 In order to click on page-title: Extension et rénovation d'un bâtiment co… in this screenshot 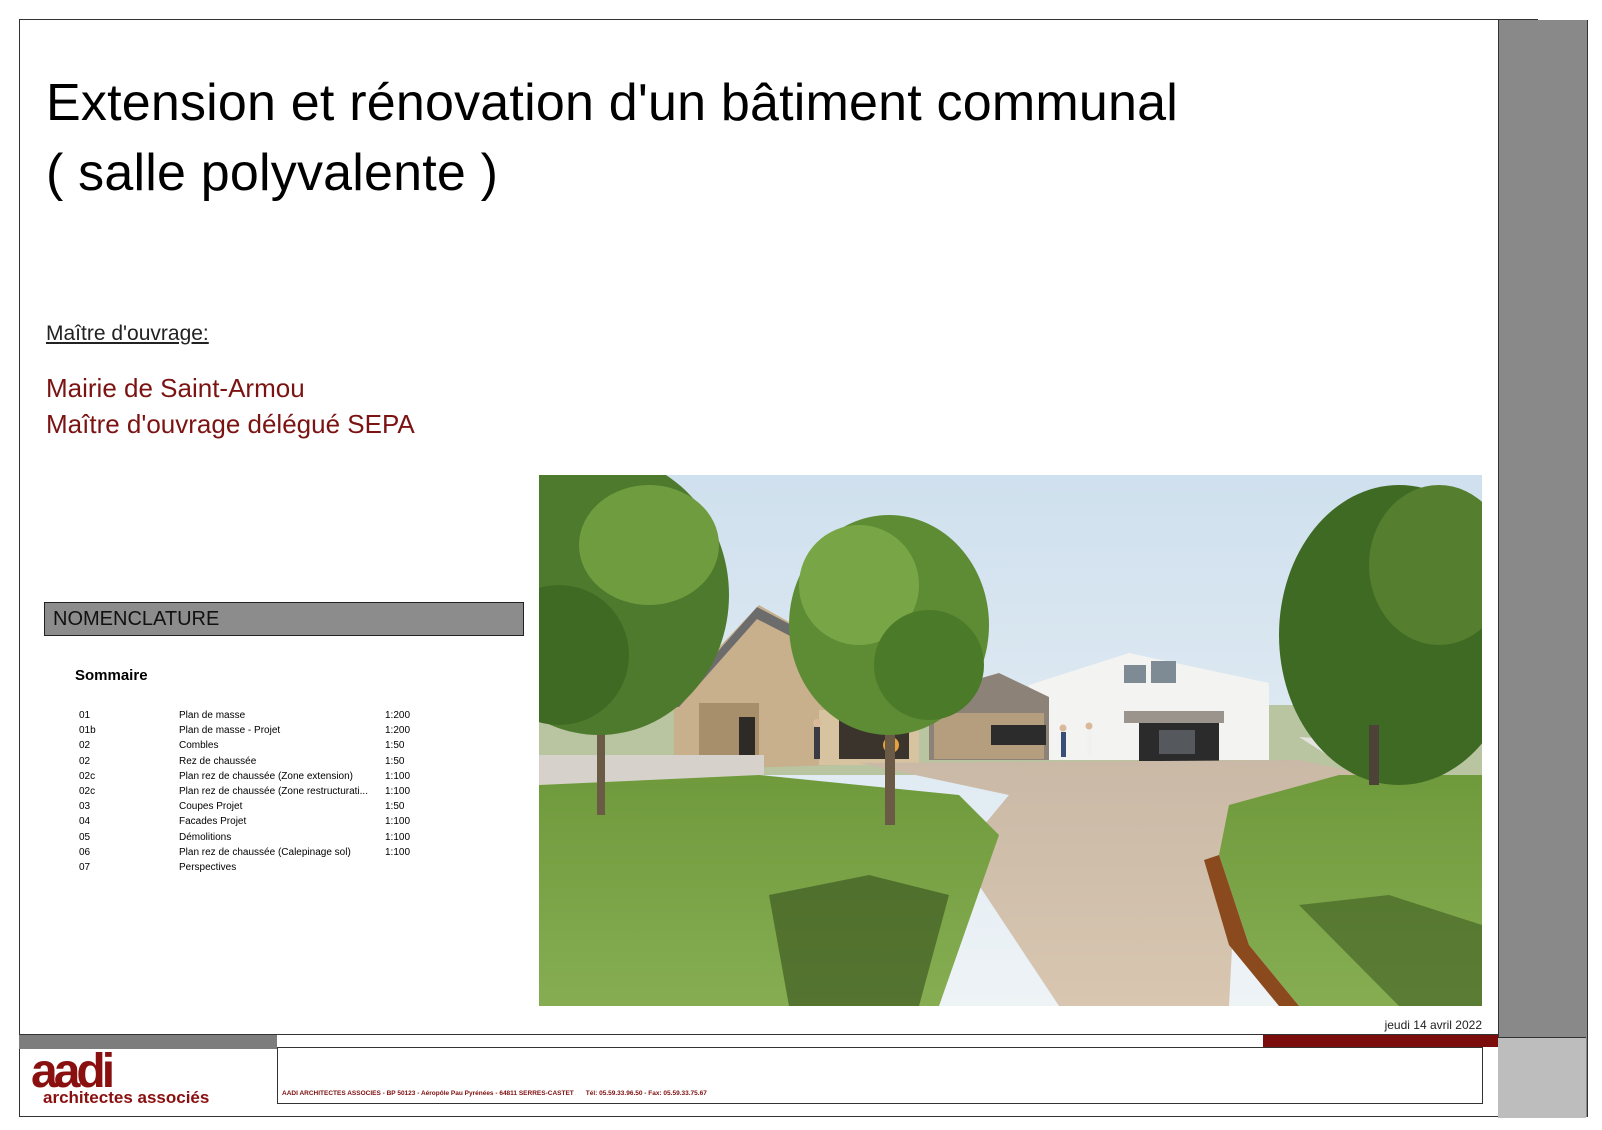, I will do `click(612, 138)`.